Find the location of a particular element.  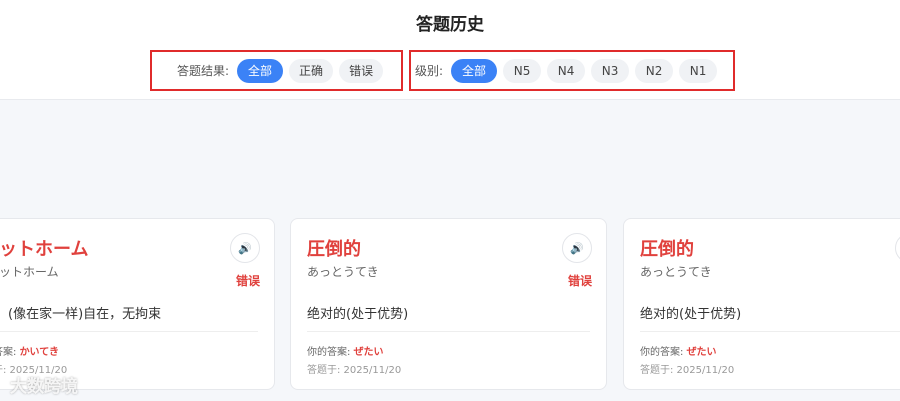

card-word: ットホーム is located at coordinates (44, 249).